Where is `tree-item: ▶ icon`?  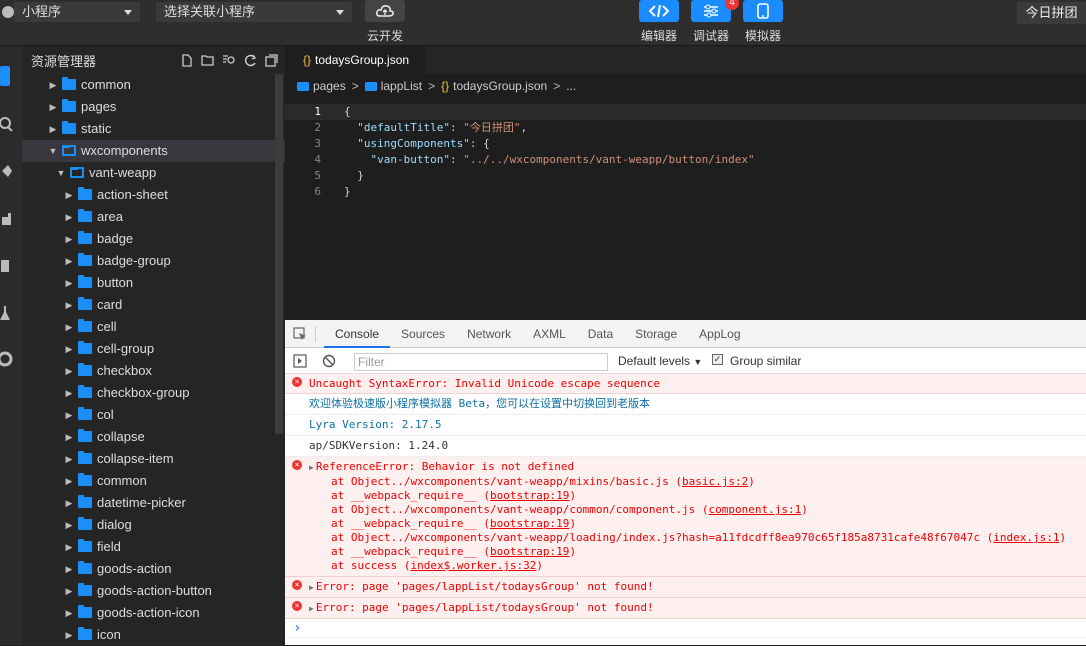
tree-item: ▶ icon is located at coordinates (153, 635).